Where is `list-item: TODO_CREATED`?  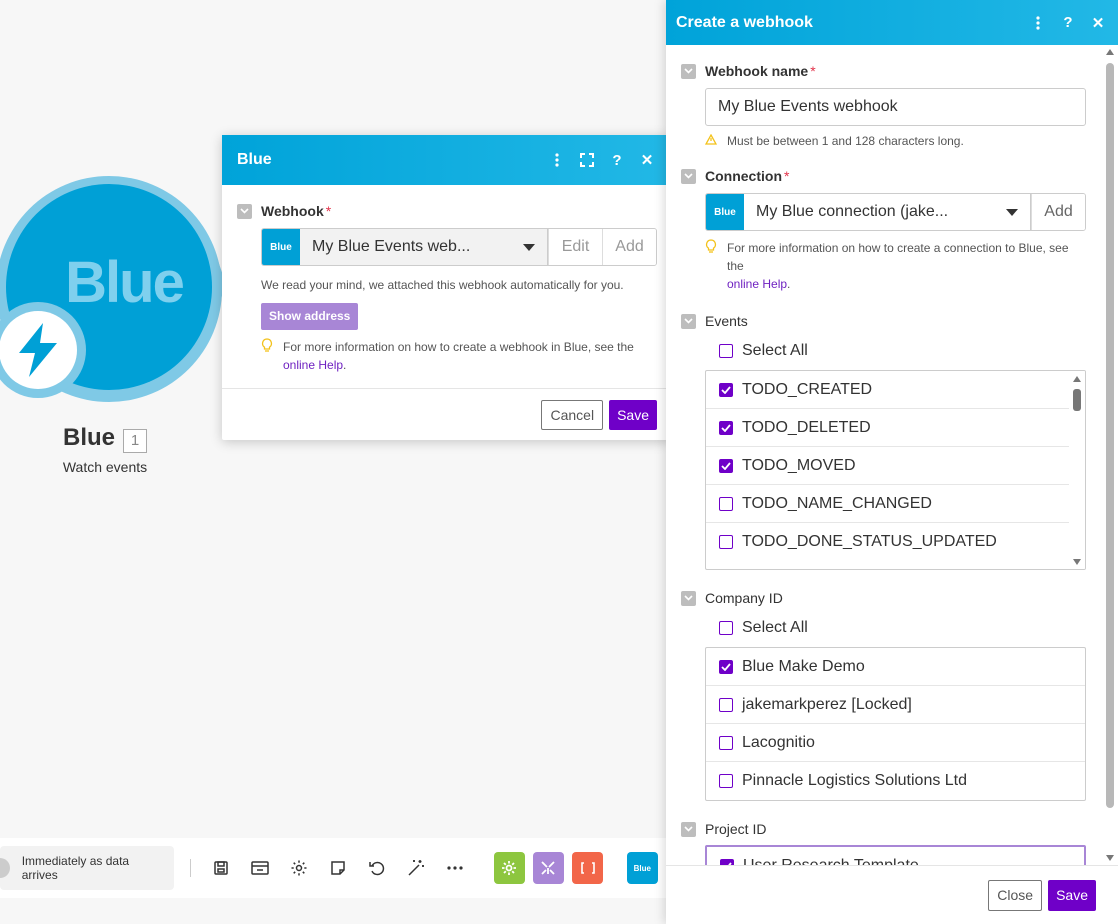 list-item: TODO_CREATED is located at coordinates (895, 390).